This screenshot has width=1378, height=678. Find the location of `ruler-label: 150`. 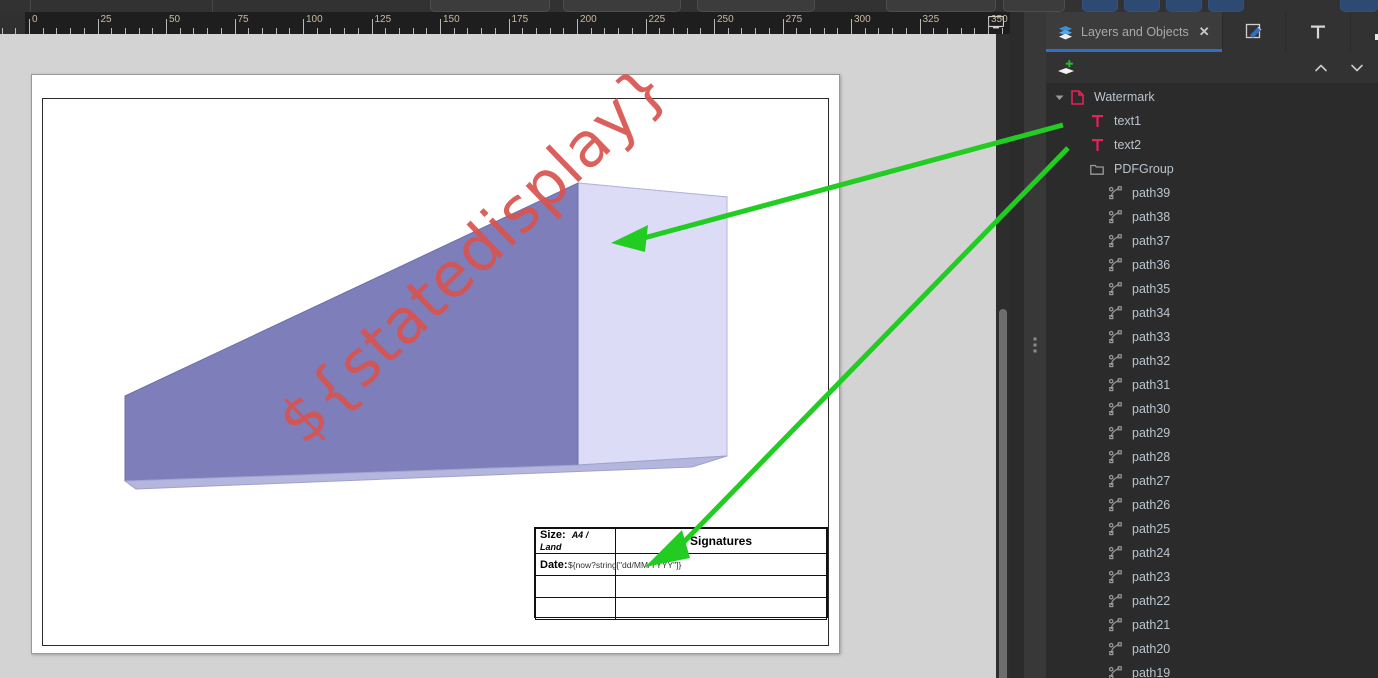

ruler-label: 150 is located at coordinates (451, 19).